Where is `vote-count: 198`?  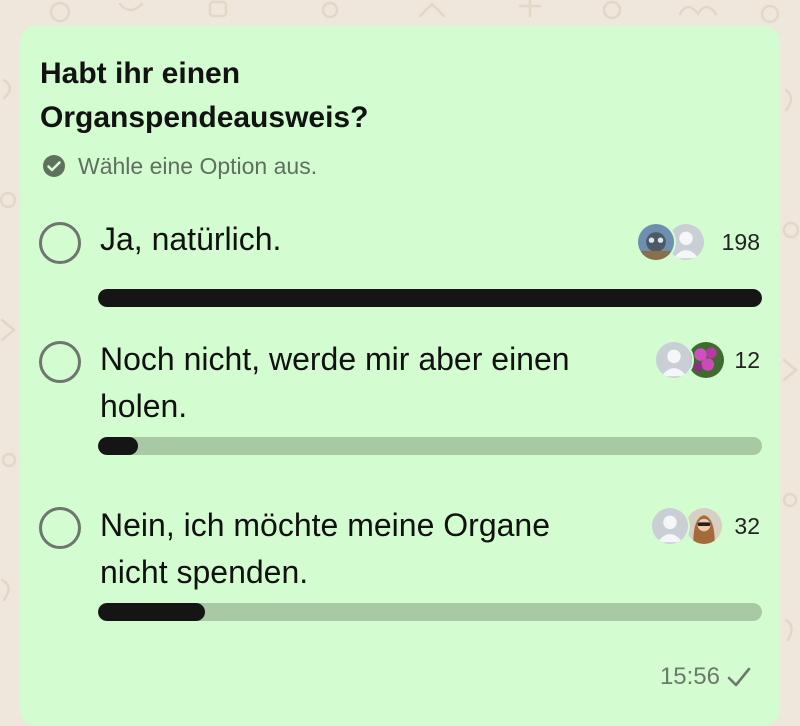 vote-count: 198 is located at coordinates (740, 242).